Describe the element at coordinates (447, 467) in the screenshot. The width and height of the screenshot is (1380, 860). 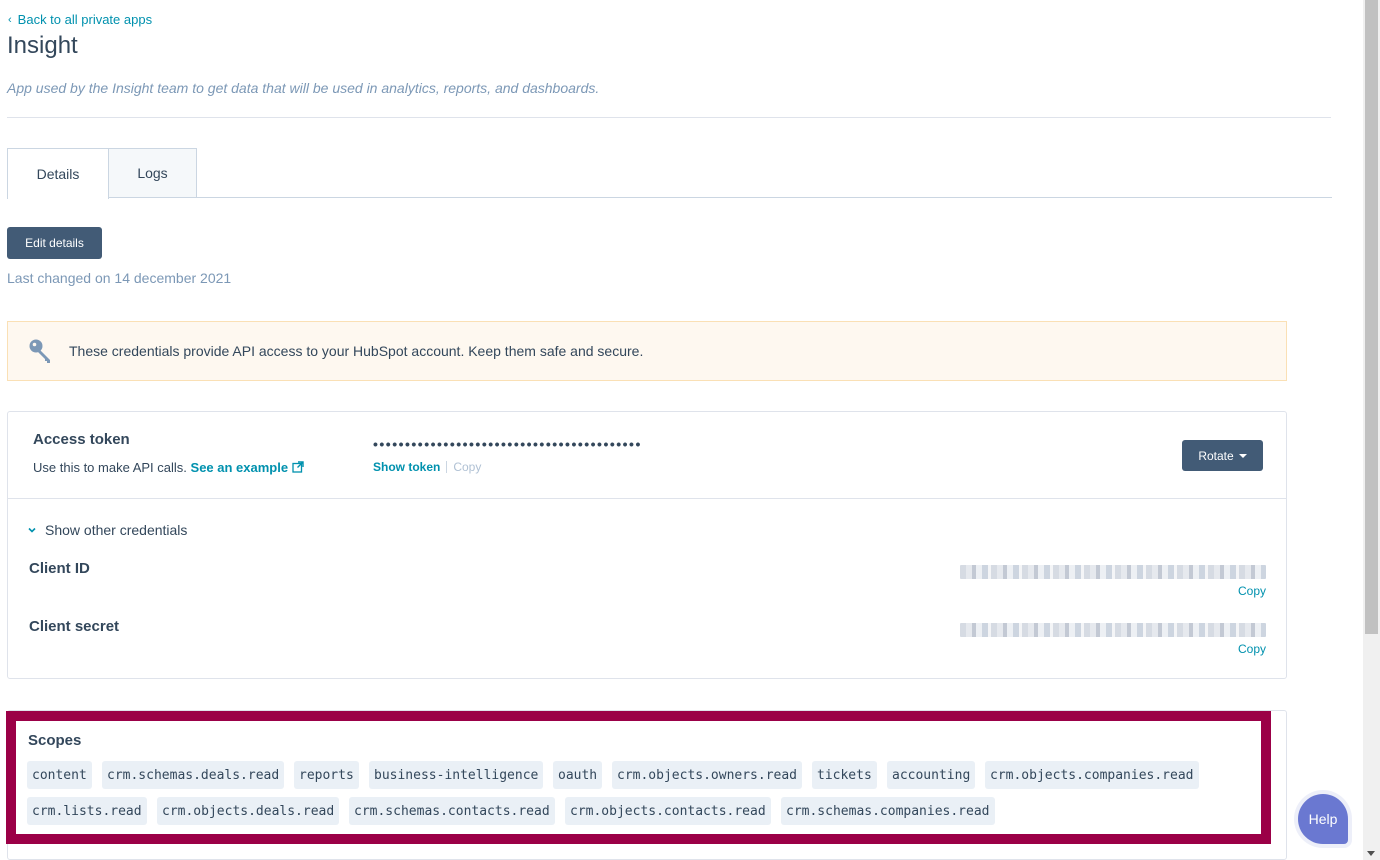
I see `separator` at that location.